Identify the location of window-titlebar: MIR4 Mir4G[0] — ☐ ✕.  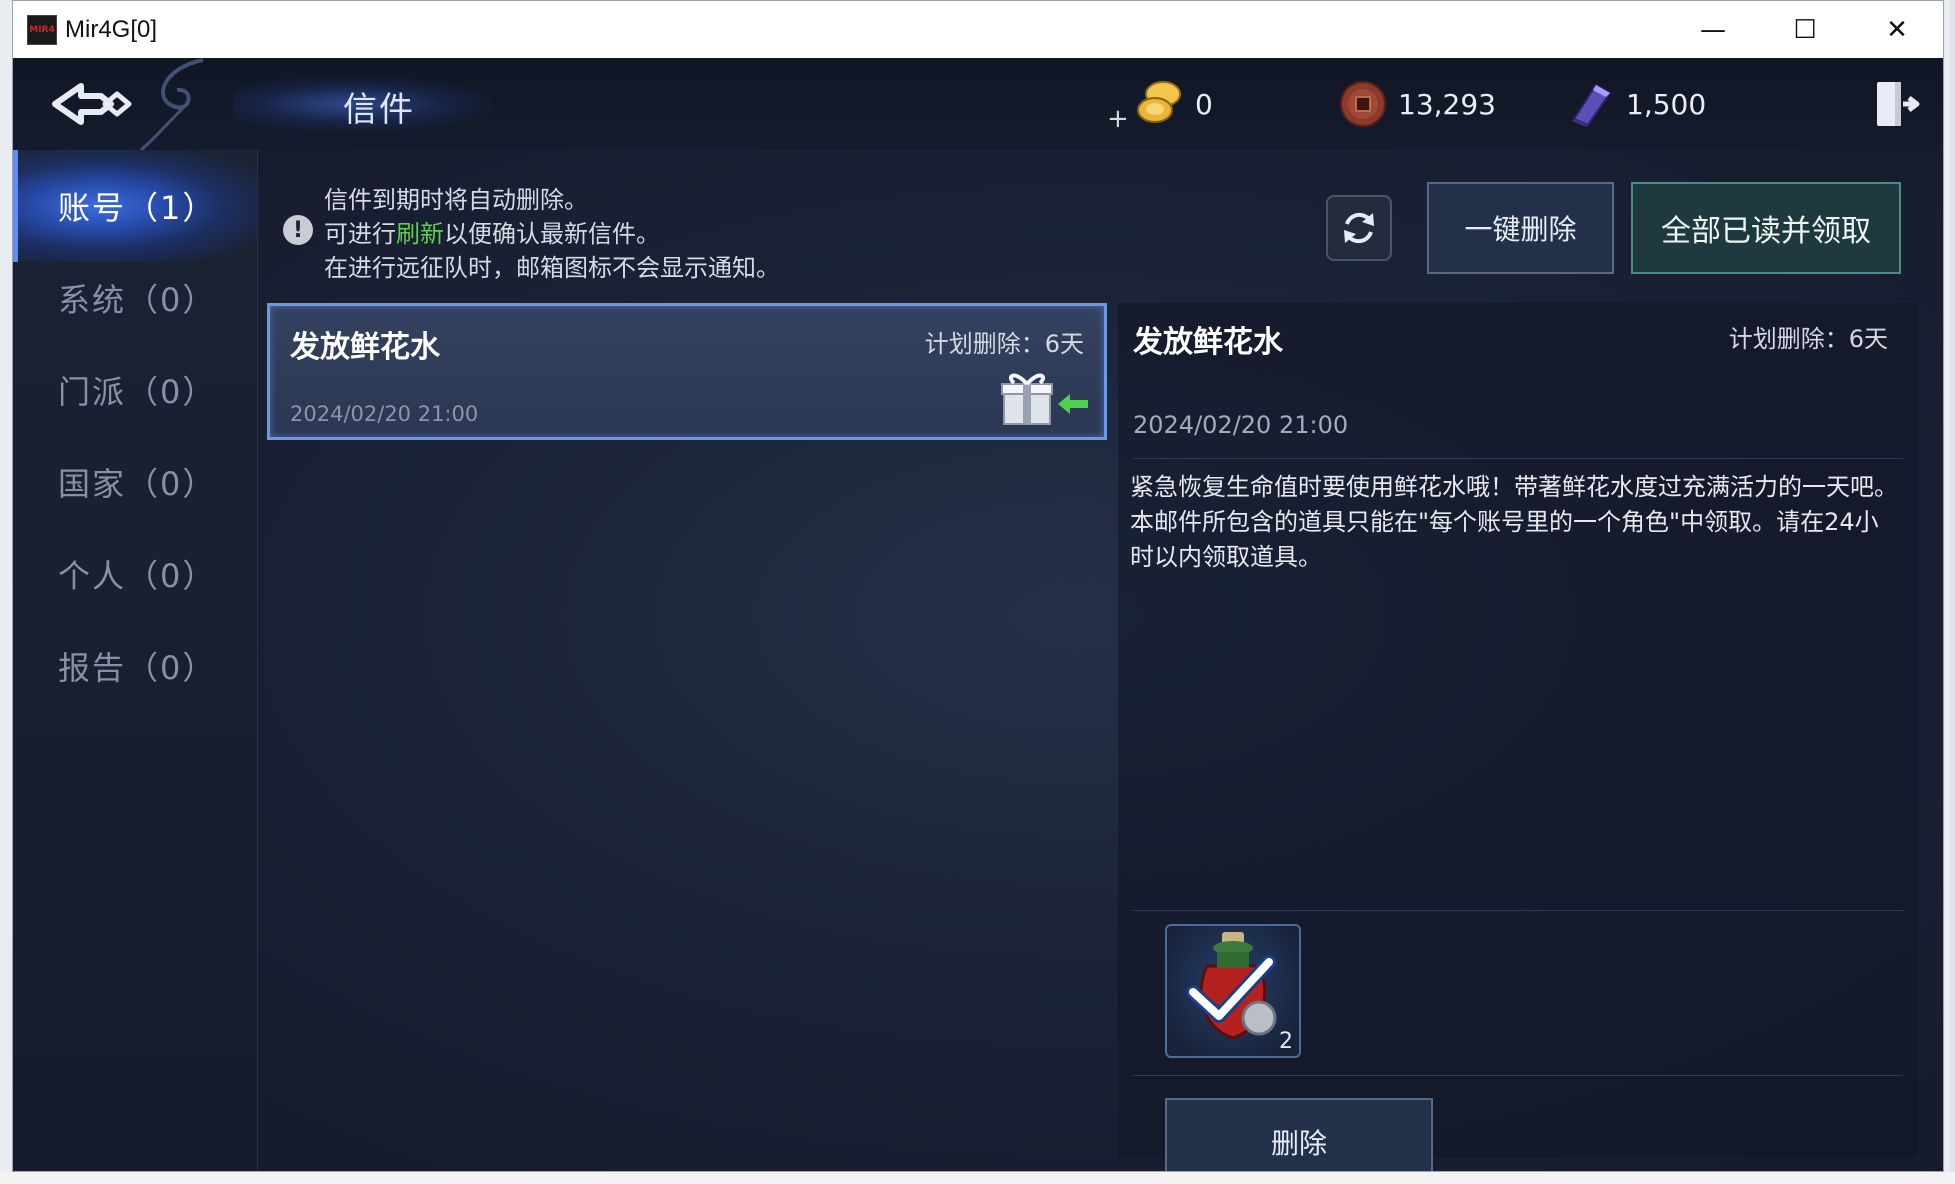
(978, 29).